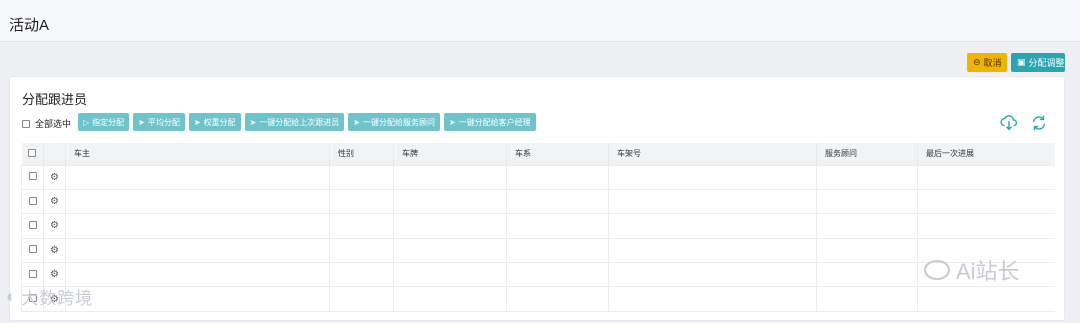 This screenshot has width=1080, height=323. I want to click on page-title: 活动A, so click(29, 25).